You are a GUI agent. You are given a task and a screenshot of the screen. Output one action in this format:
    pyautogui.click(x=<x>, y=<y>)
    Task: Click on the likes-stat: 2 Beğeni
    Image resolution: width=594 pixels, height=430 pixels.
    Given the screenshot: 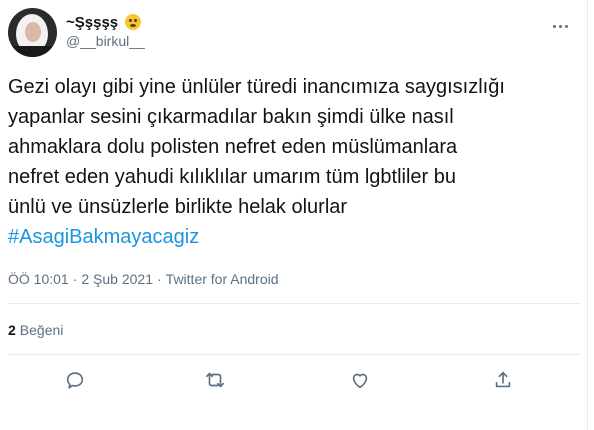 What is the action you would take?
    pyautogui.click(x=35, y=330)
    